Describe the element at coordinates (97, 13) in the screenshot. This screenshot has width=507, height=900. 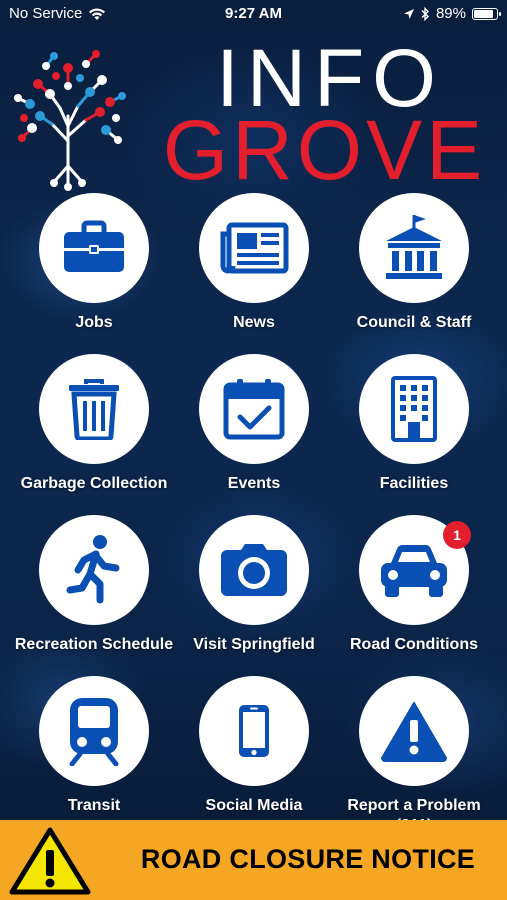
I see `wifi-icon` at that location.